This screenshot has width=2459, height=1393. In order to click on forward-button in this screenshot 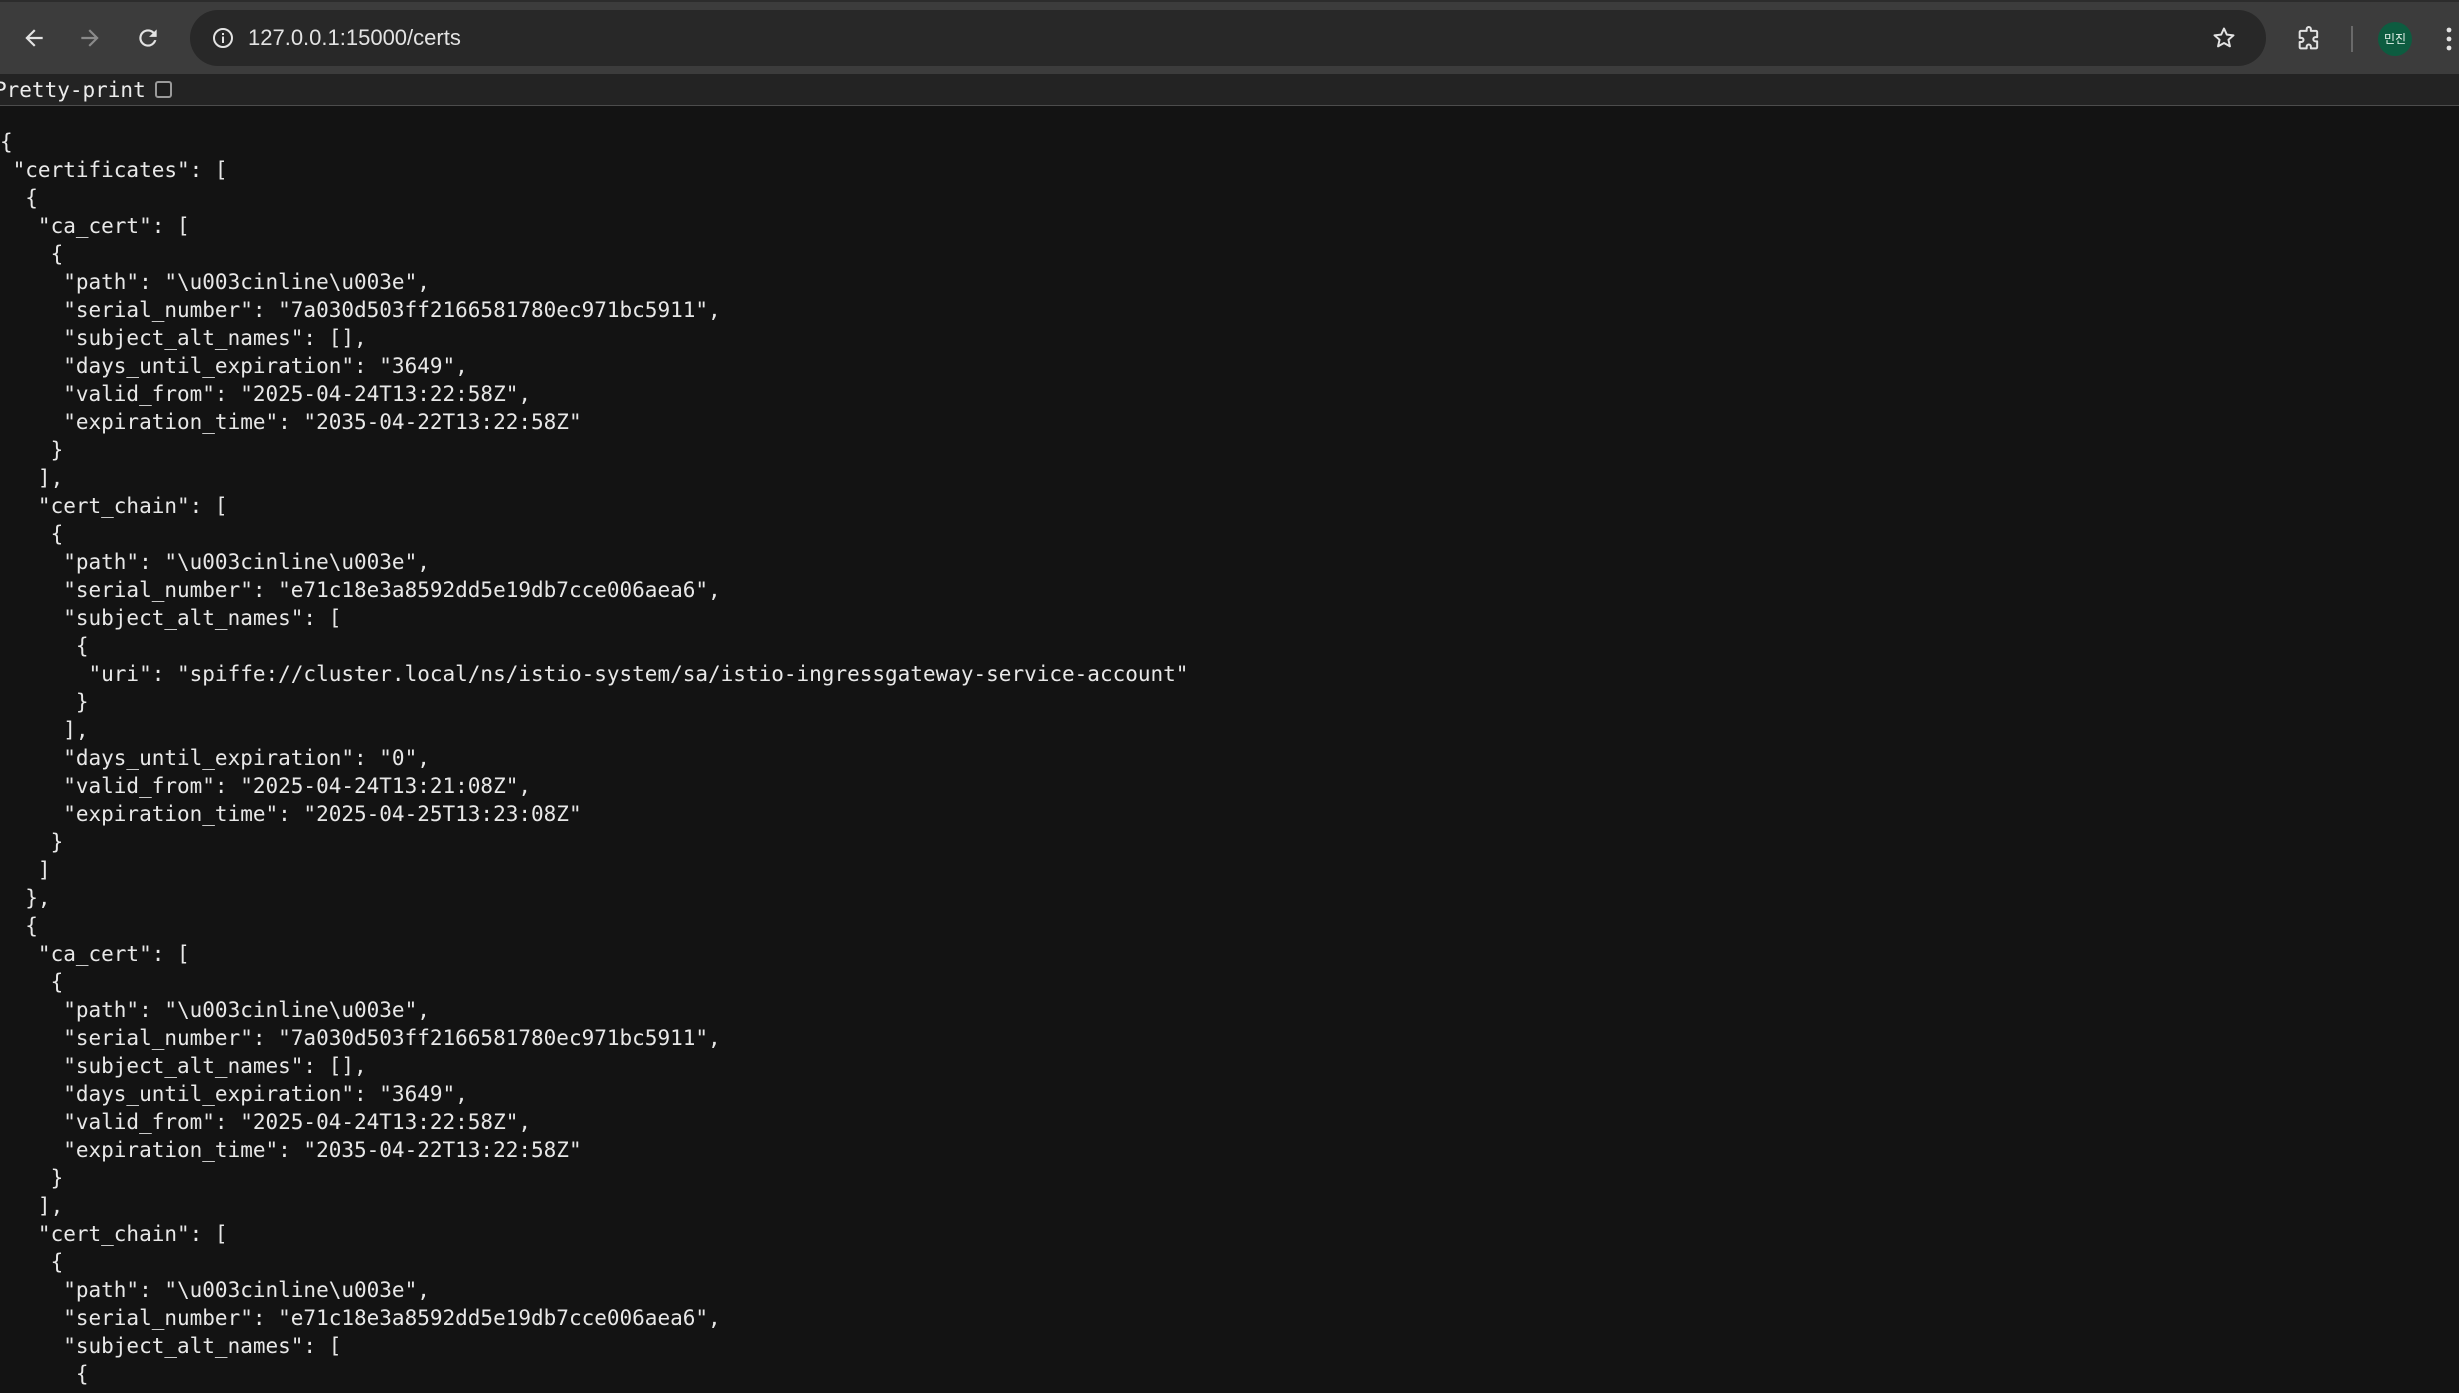, I will do `click(90, 38)`.